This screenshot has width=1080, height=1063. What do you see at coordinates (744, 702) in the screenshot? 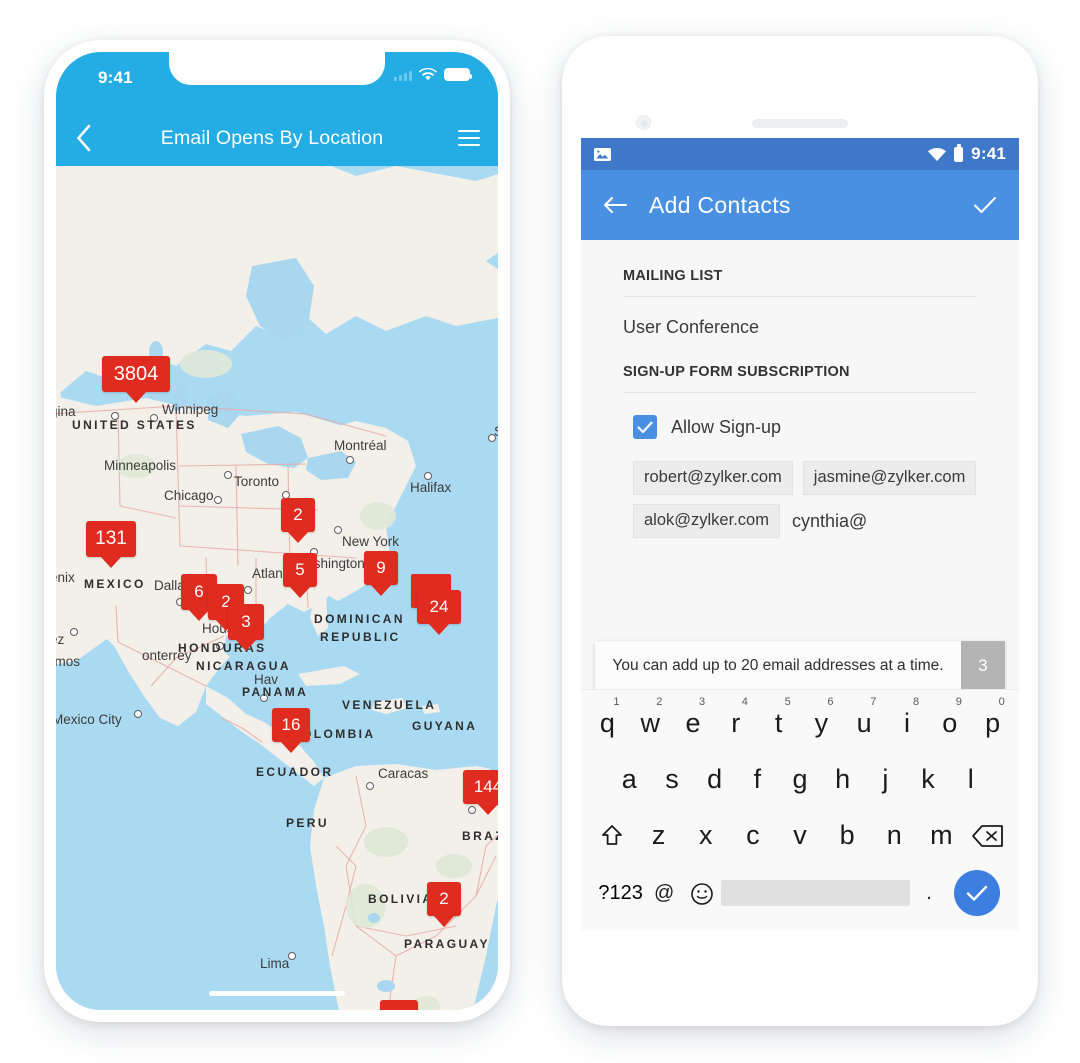
I see `key-num-4: 4` at bounding box center [744, 702].